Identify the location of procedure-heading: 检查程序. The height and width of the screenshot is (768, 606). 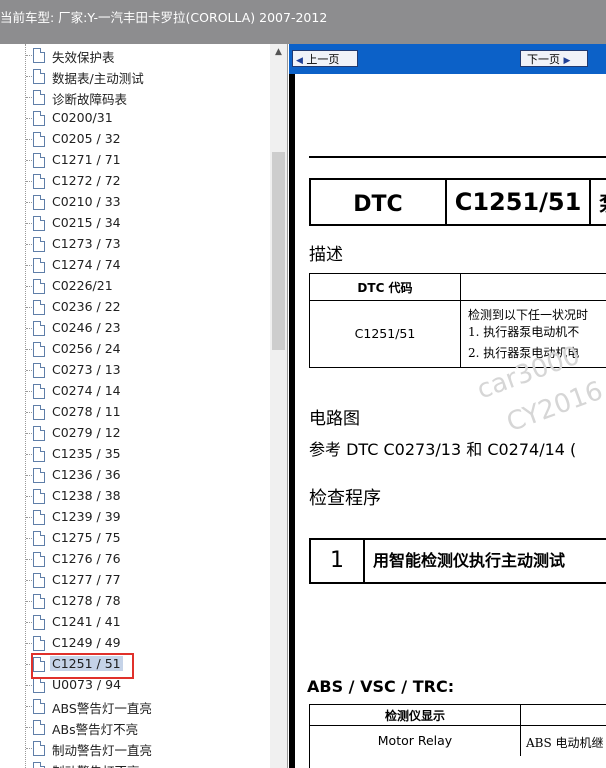
(345, 498).